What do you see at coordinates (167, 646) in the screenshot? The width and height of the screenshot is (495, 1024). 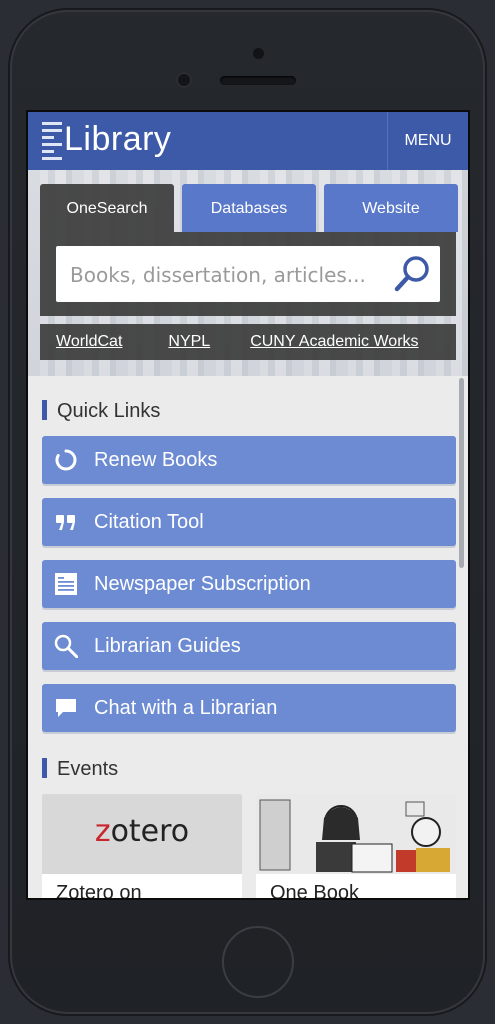 I see `librarian-guides-label: Librarian Guides` at bounding box center [167, 646].